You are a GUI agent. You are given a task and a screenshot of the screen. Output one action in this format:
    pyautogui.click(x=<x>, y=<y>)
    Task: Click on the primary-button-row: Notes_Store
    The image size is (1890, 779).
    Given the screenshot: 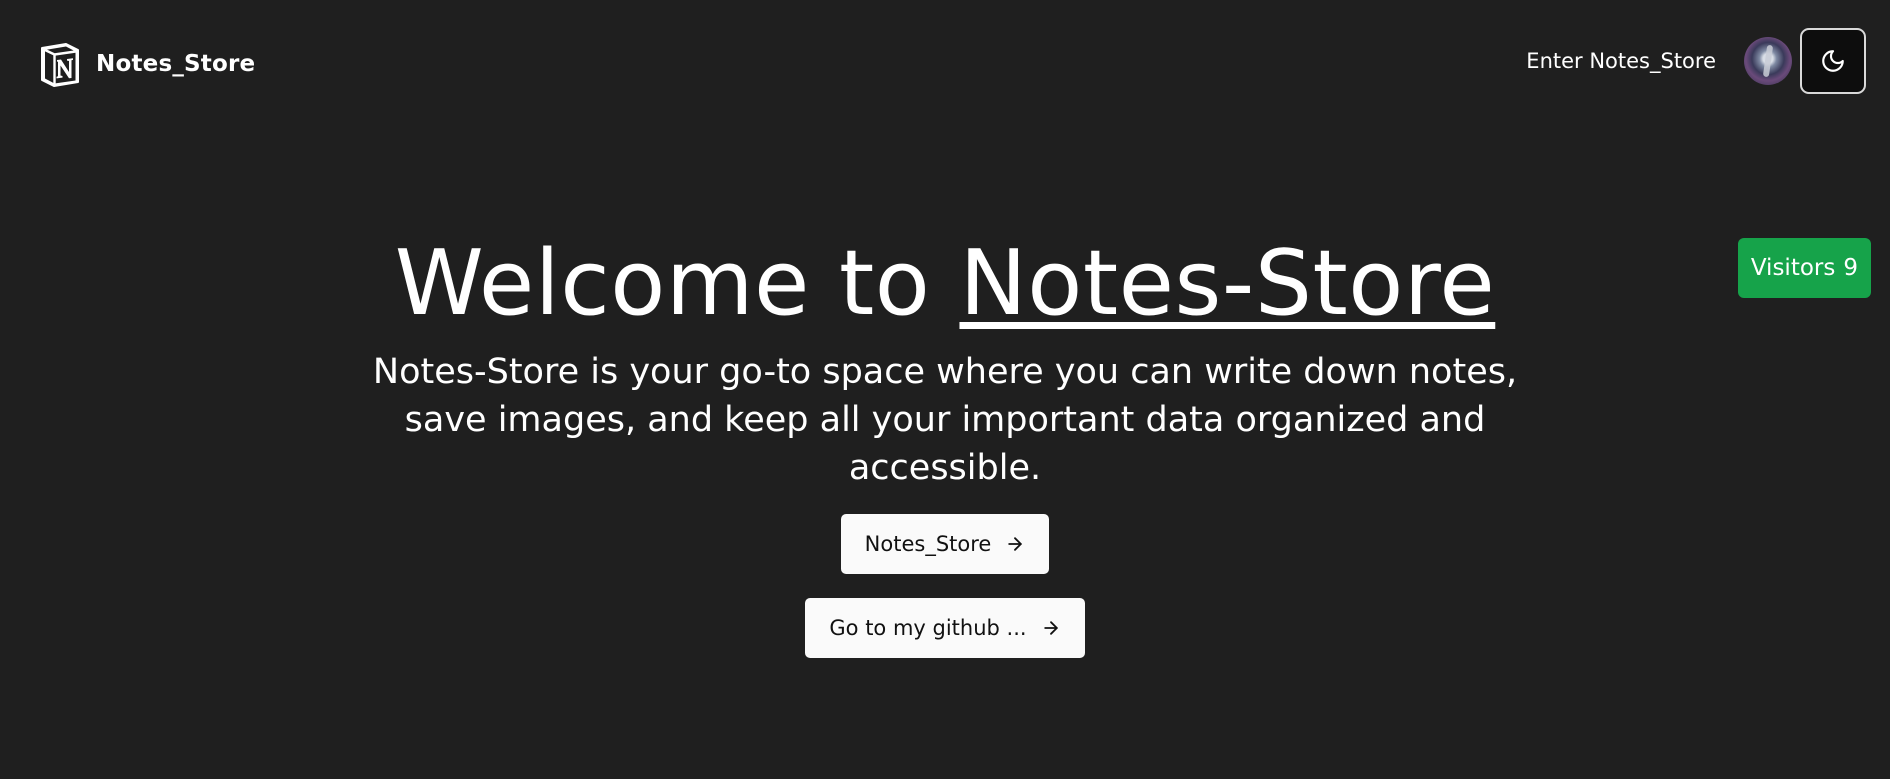 What is the action you would take?
    pyautogui.click(x=945, y=544)
    